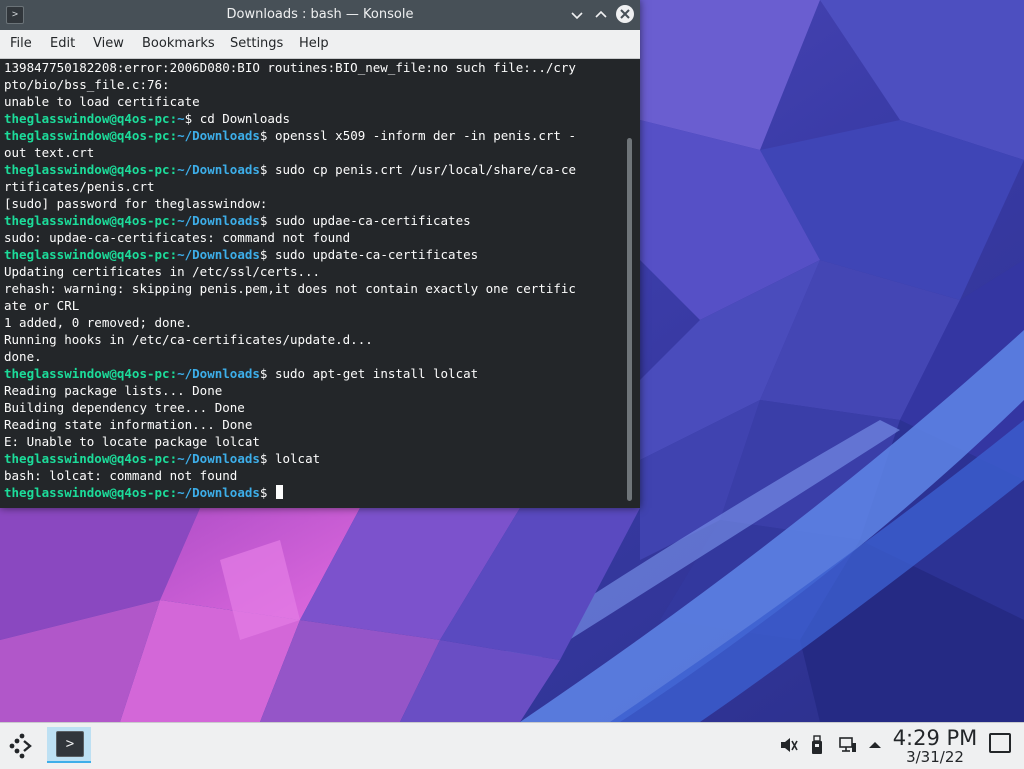  Describe the element at coordinates (817, 745) in the screenshot. I see `usb-drive-icon` at that location.